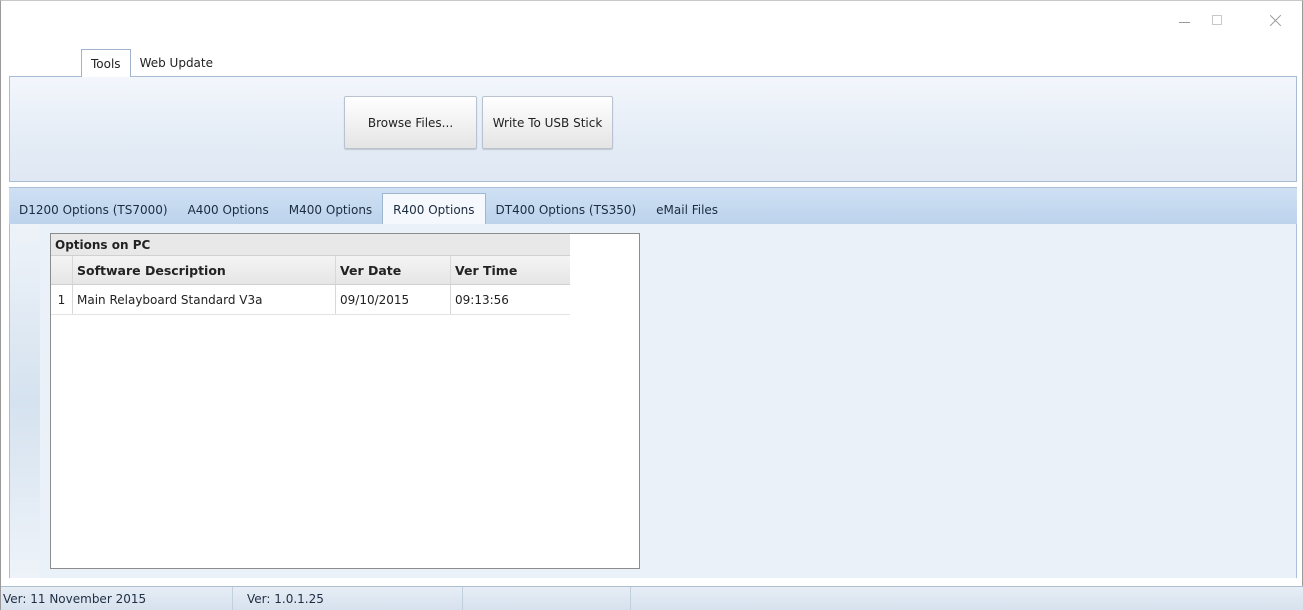 This screenshot has width=1303, height=610. What do you see at coordinates (393, 270) in the screenshot?
I see `column-header-ver-date: Ver Date` at bounding box center [393, 270].